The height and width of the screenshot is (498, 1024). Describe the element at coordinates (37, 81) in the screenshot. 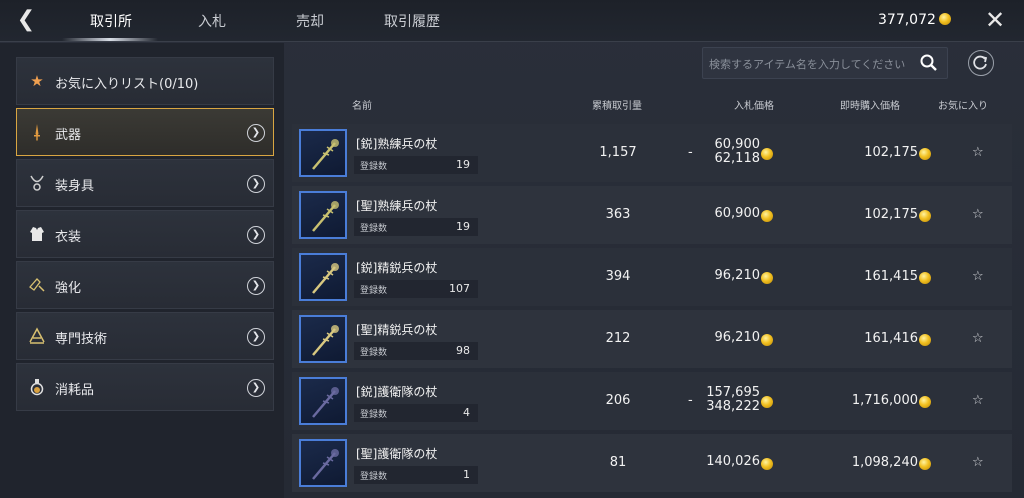

I see `star-icon: ★` at that location.